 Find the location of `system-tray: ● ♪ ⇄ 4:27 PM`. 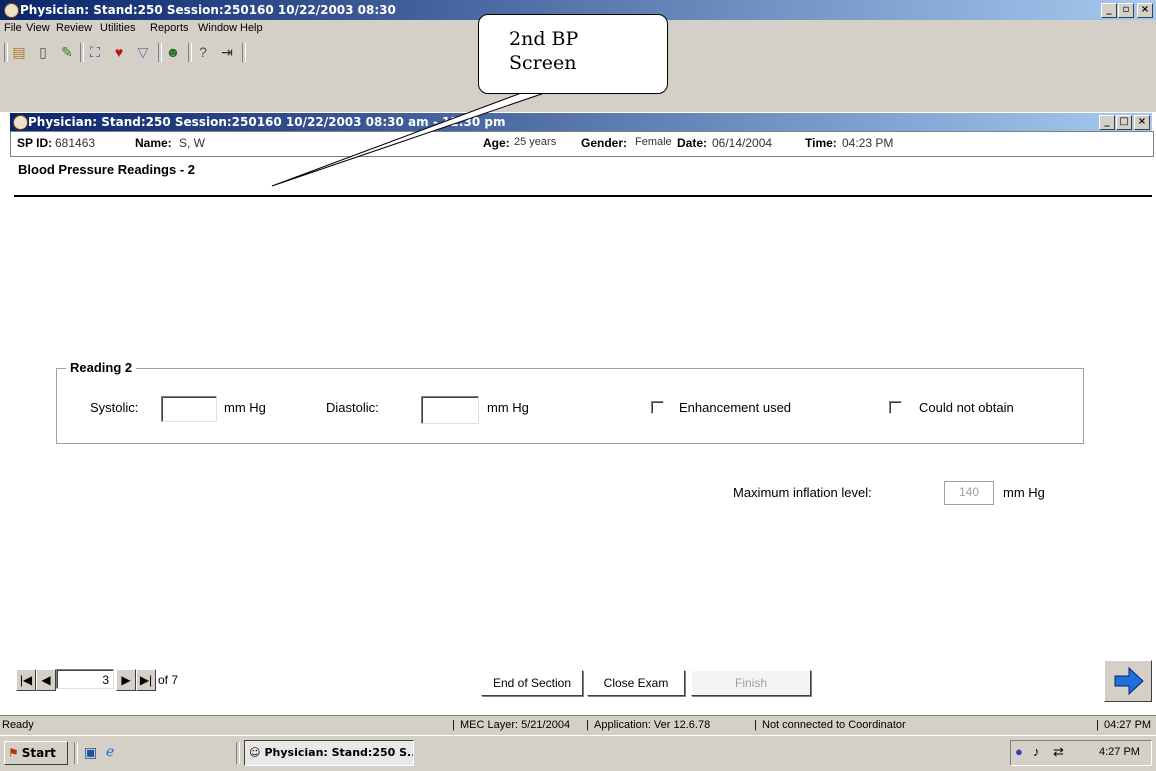

system-tray: ● ♪ ⇄ 4:27 PM is located at coordinates (1081, 753).